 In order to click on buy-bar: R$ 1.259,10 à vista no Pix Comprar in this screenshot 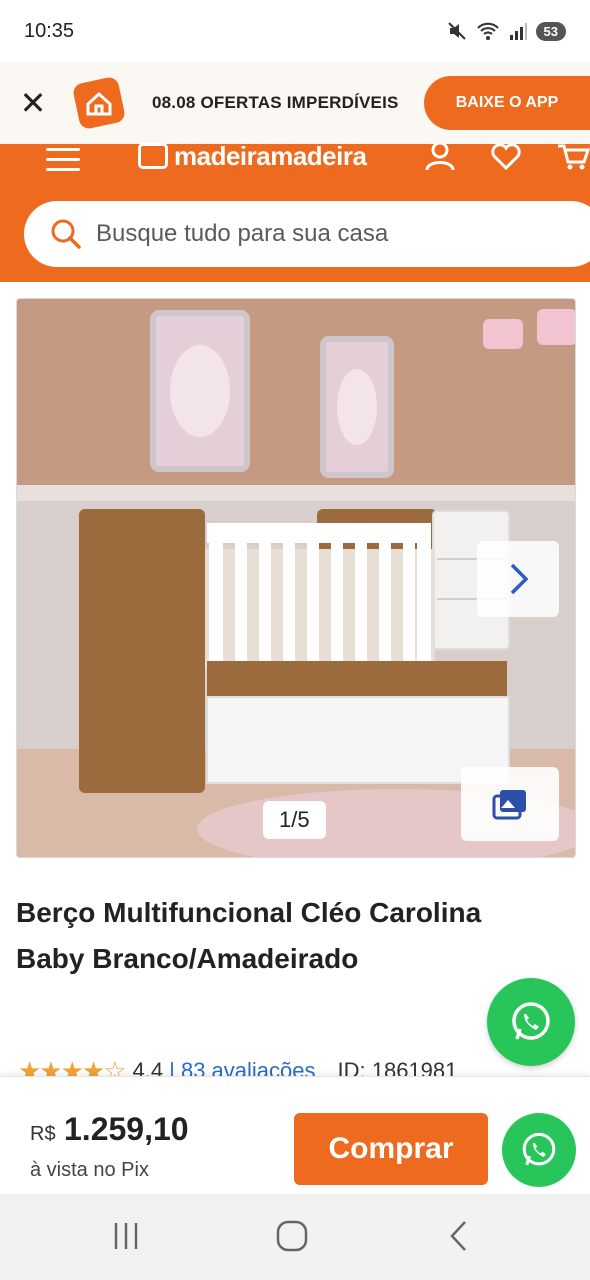, I will do `click(295, 1135)`.